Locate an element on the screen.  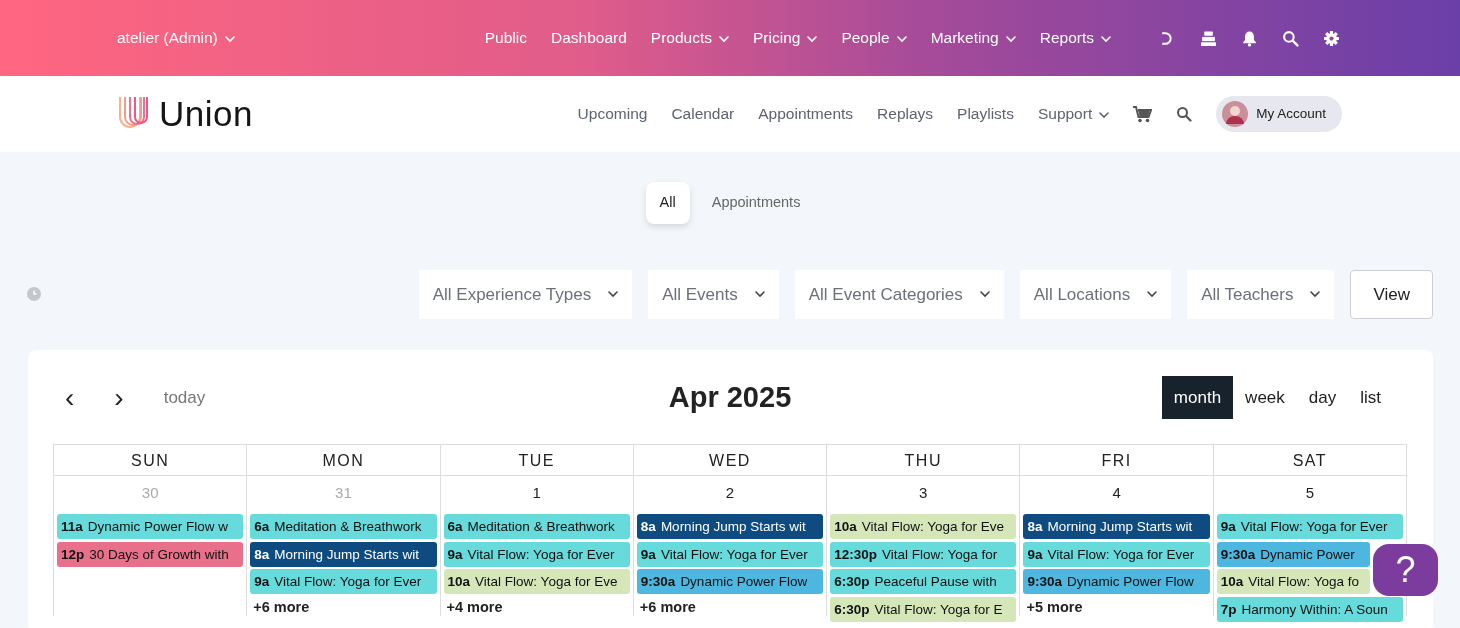
day-number: 3 is located at coordinates (923, 493).